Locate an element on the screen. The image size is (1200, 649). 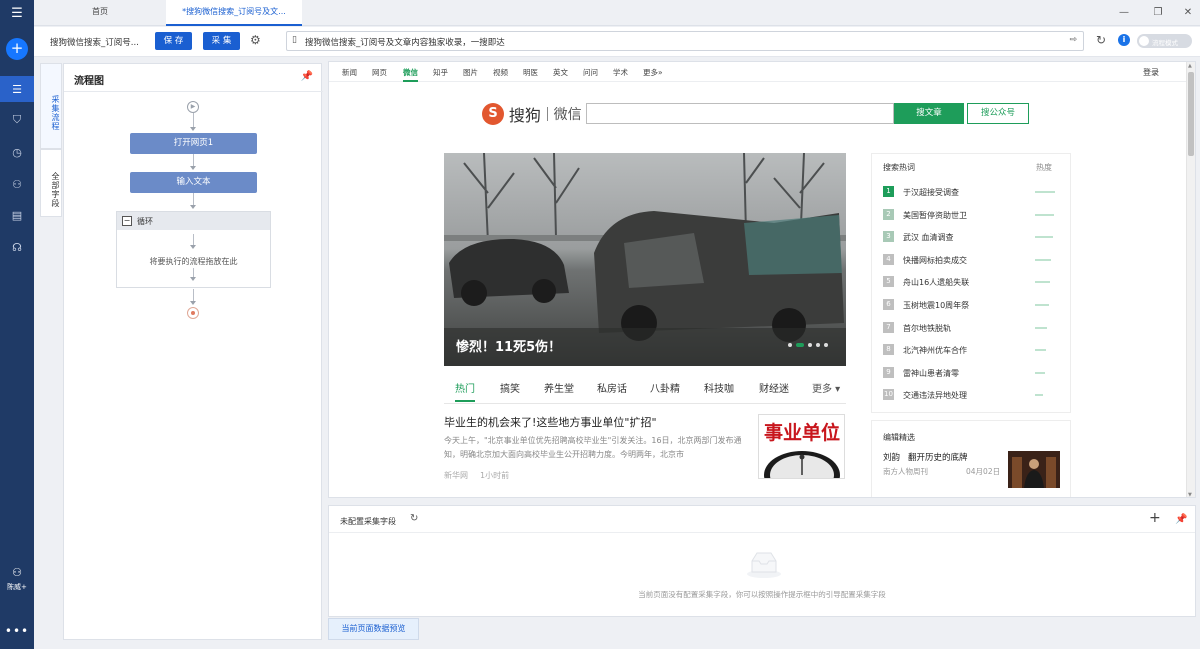
new-task-button: + is located at coordinates (17, 49).